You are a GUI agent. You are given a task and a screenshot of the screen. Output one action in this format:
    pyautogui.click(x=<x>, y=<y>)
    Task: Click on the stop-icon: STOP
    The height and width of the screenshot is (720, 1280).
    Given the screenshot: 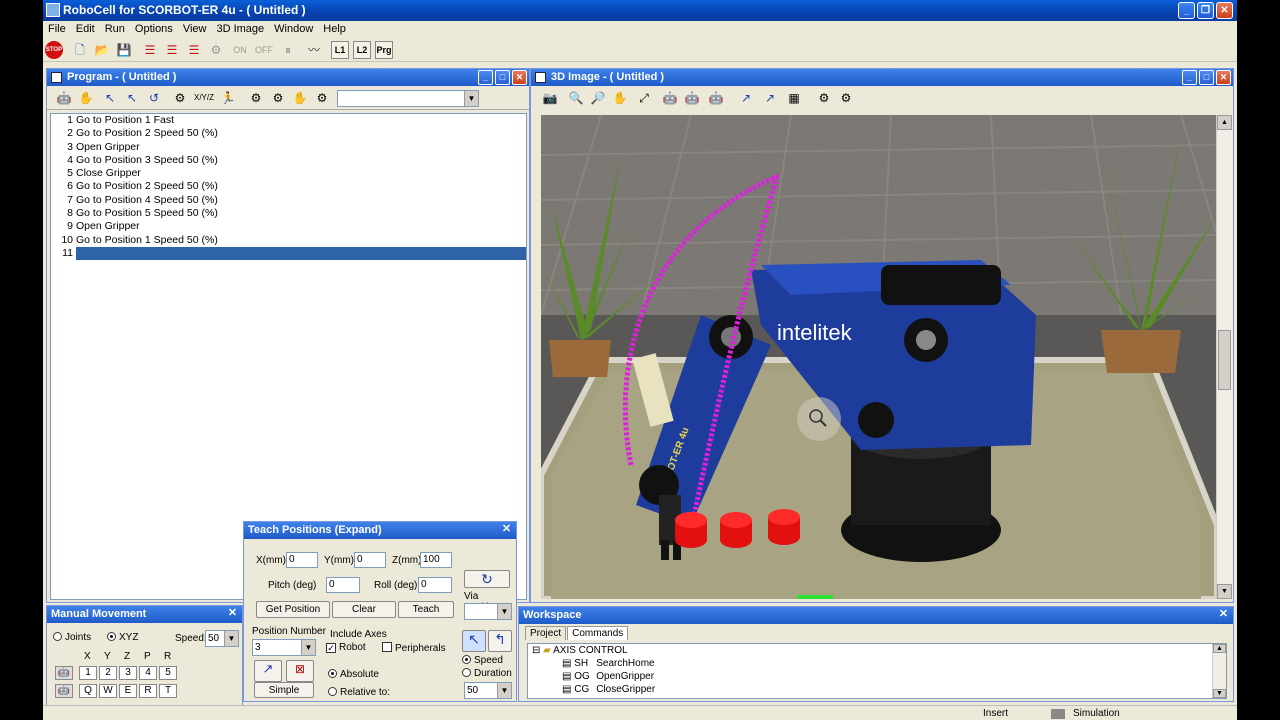 What is the action you would take?
    pyautogui.click(x=54, y=50)
    